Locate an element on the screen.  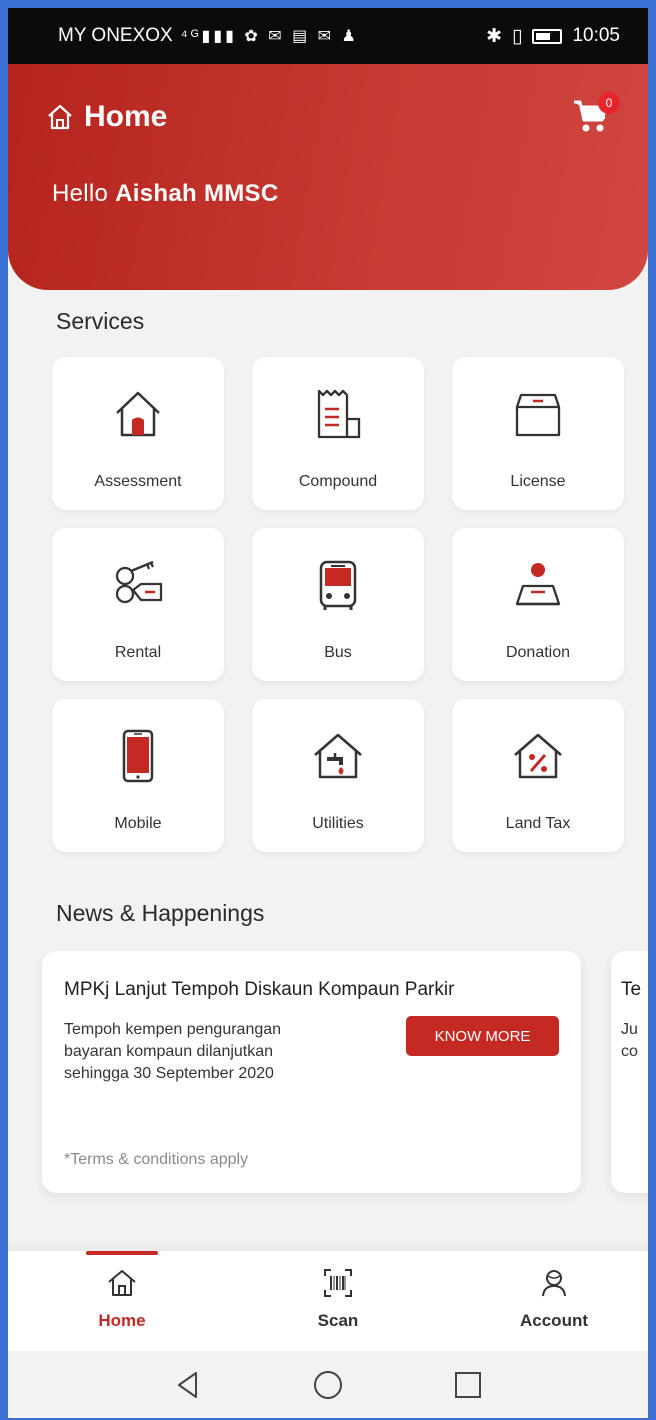
page-title-text: Home is located at coordinates (126, 116).